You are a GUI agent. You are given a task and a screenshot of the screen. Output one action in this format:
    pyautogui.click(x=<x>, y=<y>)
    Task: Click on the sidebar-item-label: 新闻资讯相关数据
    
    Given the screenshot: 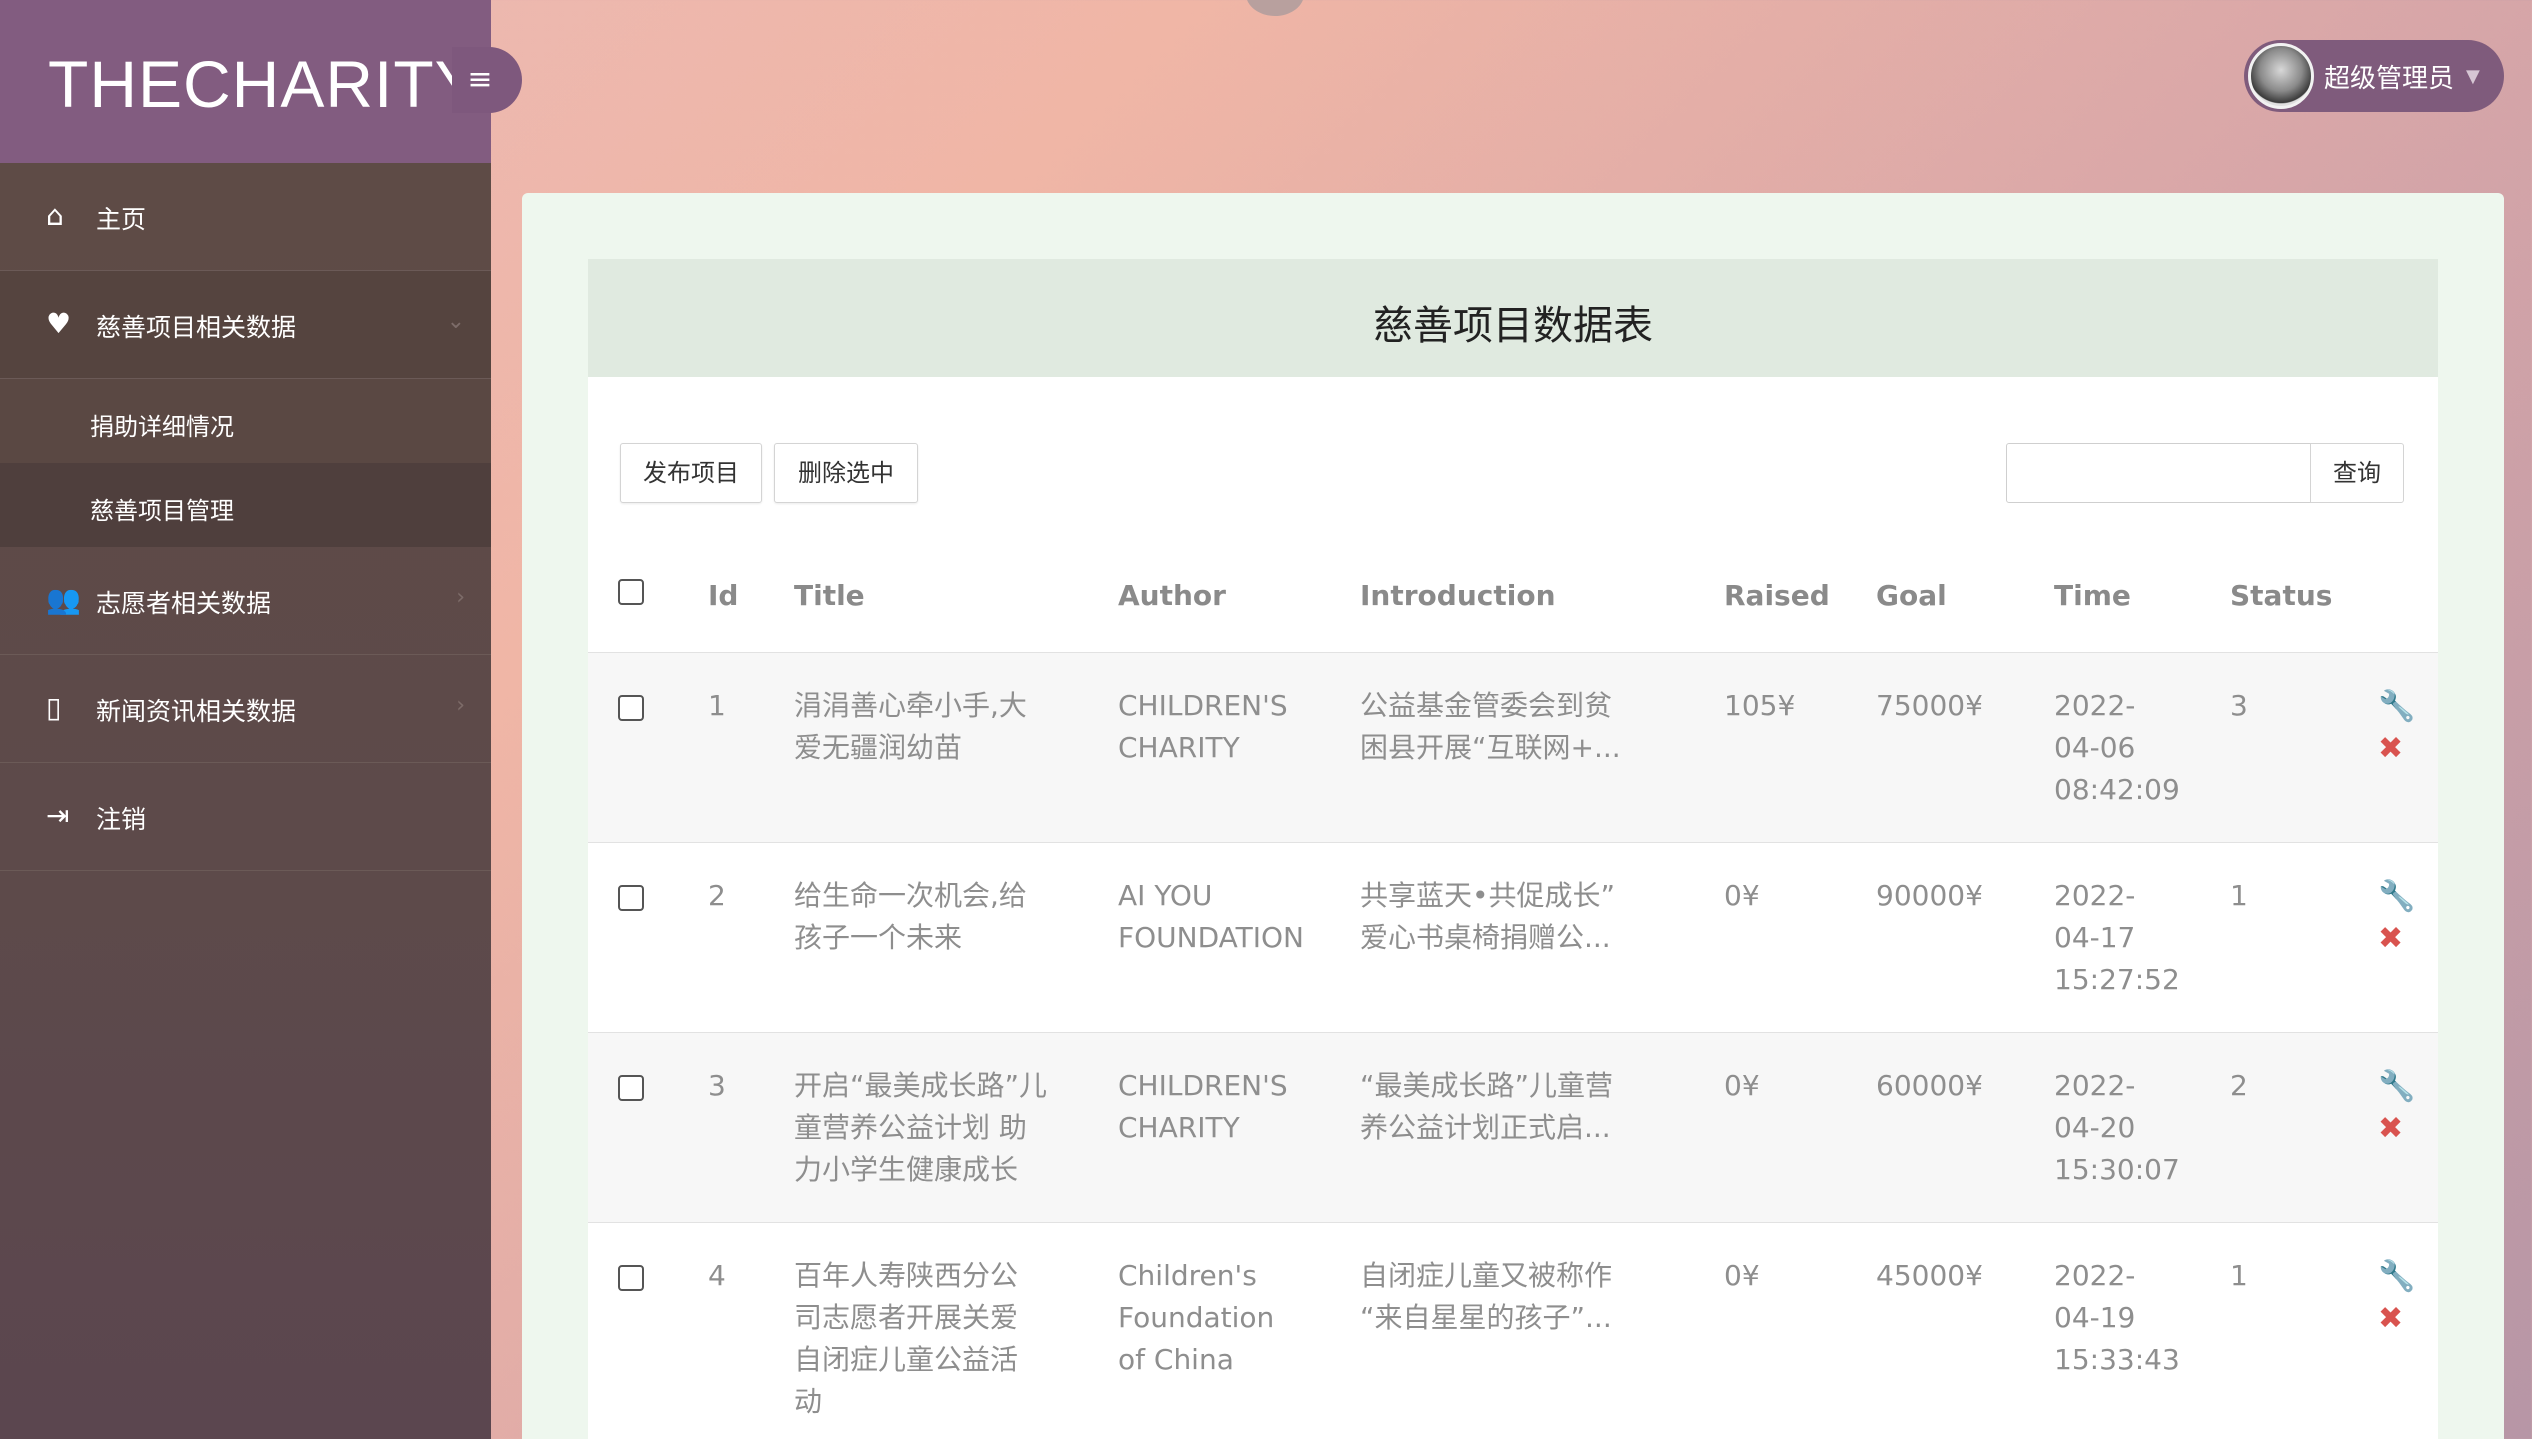 What is the action you would take?
    pyautogui.click(x=196, y=711)
    